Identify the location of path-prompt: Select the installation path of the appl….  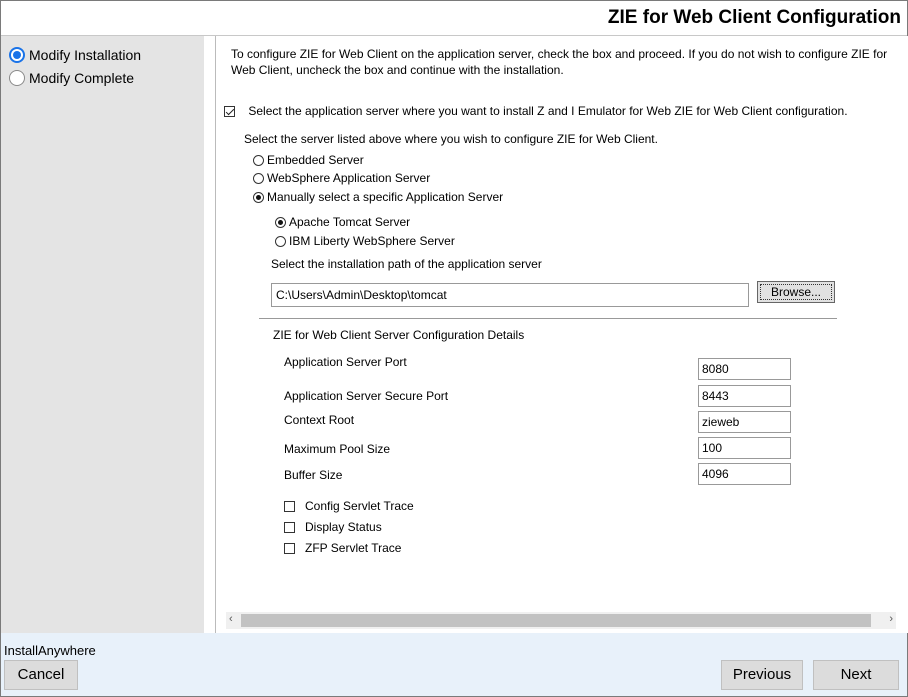
(406, 264).